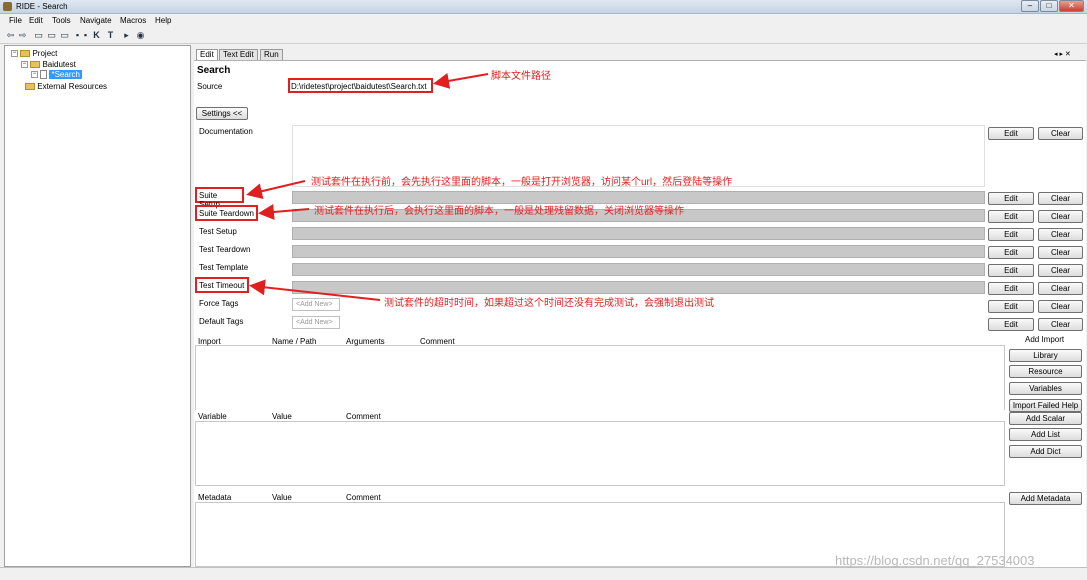 This screenshot has width=1087, height=580. Describe the element at coordinates (315, 290) in the screenshot. I see `arrow-test-timeout` at that location.